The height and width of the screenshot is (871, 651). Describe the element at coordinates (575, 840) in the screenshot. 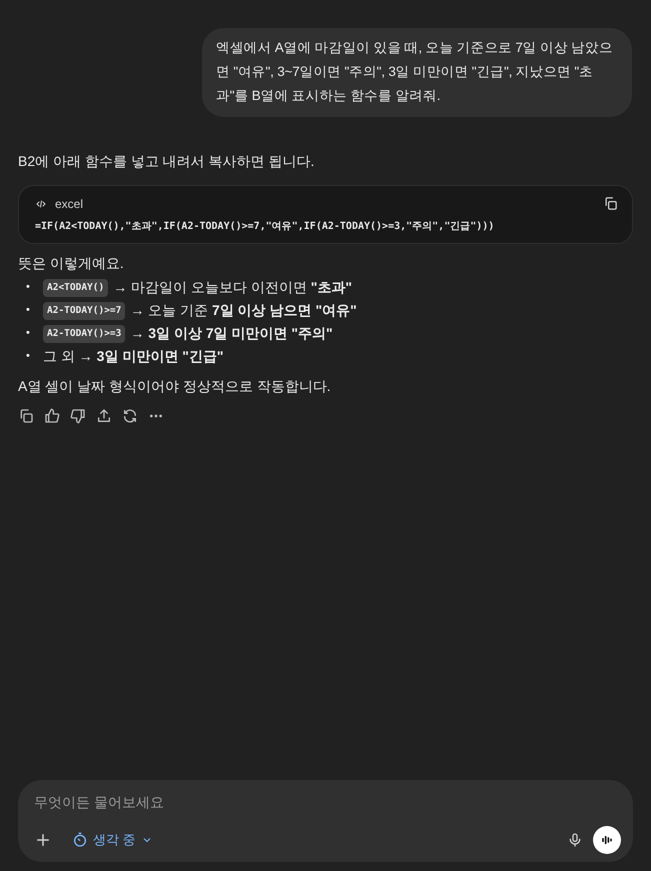

I see `microphone-icon` at that location.